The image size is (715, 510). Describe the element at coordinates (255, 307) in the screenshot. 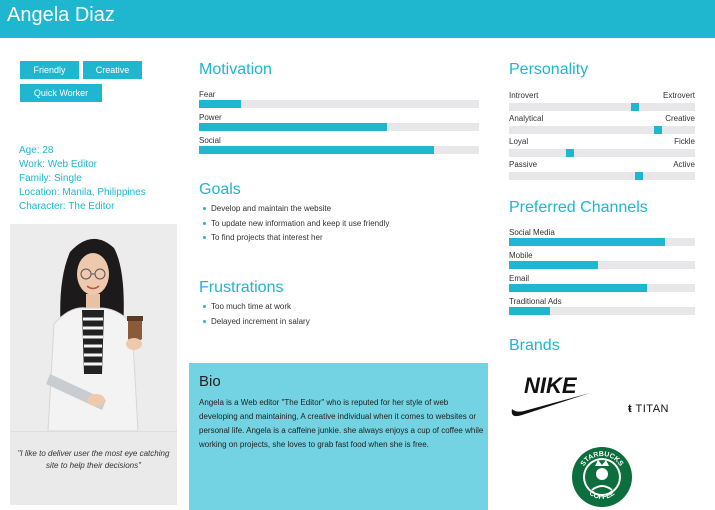

I see `frustration-item: Too much time at work` at that location.